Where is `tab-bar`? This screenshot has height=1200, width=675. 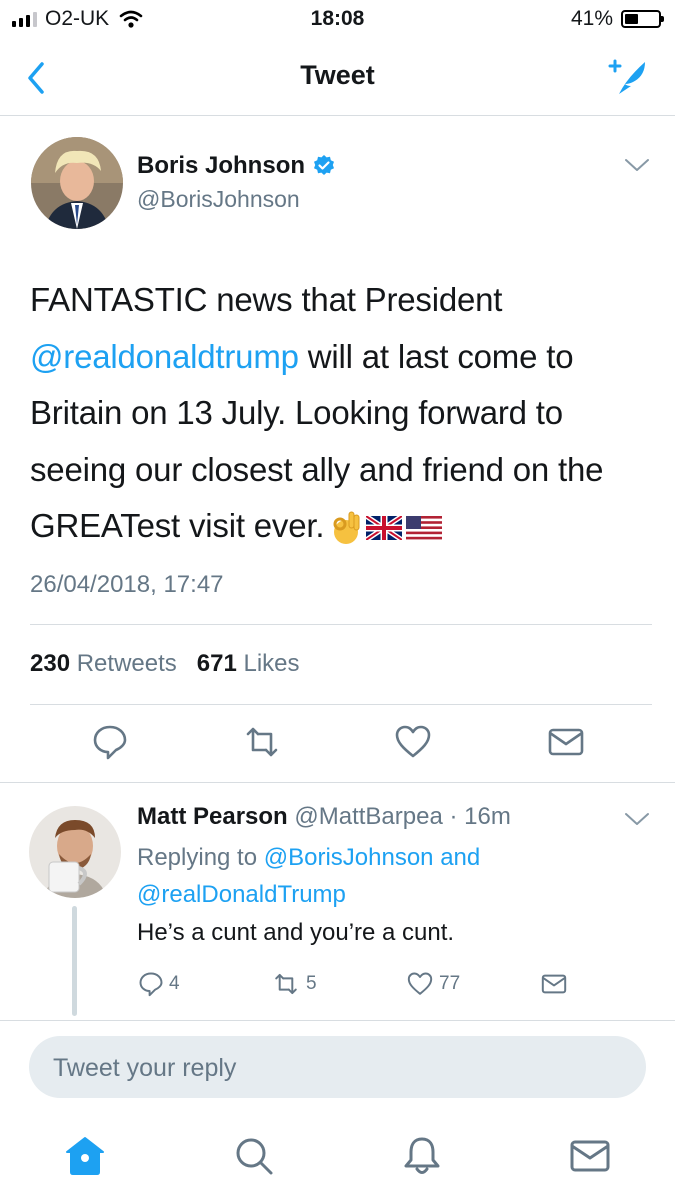 tab-bar is located at coordinates (337, 1159).